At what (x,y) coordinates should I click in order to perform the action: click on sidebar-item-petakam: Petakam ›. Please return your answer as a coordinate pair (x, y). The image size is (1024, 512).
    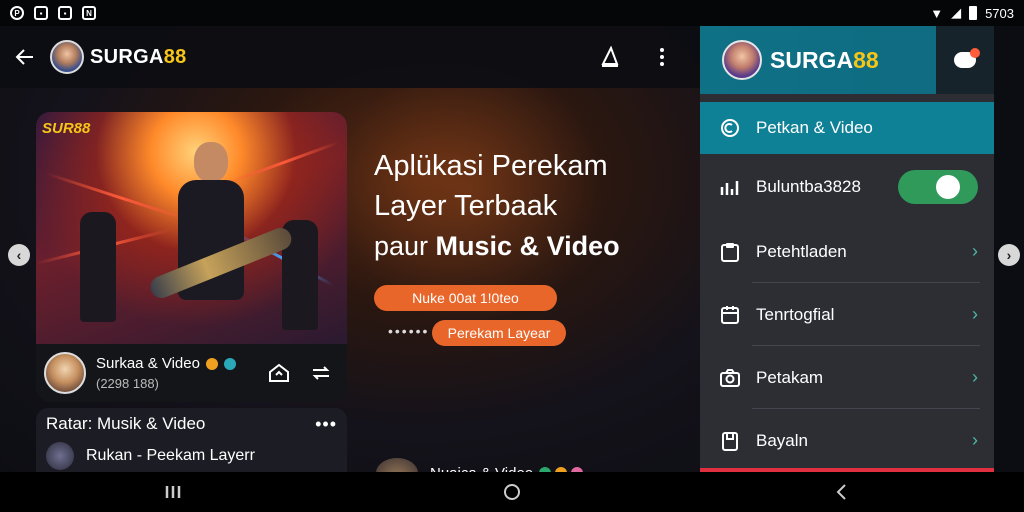
    Looking at the image, I should click on (847, 377).